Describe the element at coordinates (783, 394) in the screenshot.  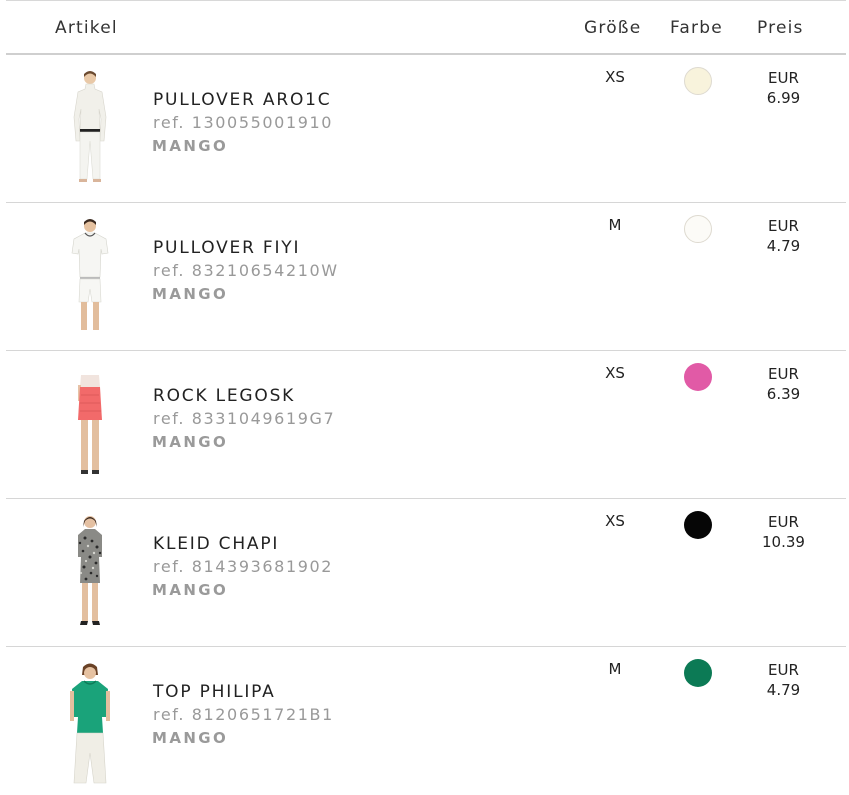
I see `price-amount: 6.39` at that location.